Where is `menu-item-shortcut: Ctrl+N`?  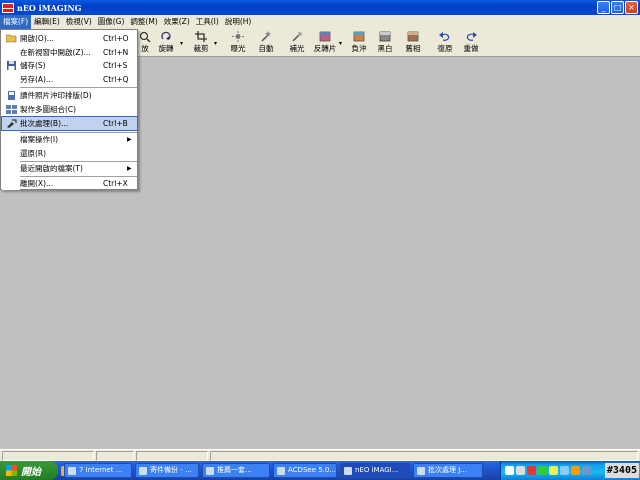
menu-item-shortcut: Ctrl+N is located at coordinates (116, 52).